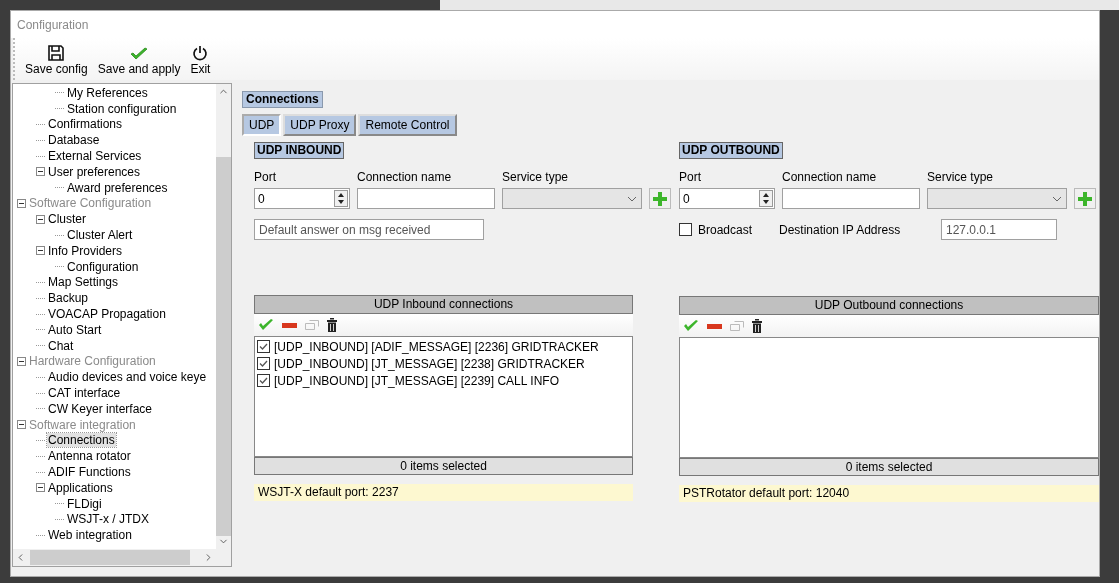 The image size is (1119, 583). Describe the element at coordinates (320, 125) in the screenshot. I see `tab: UDP Proxy` at that location.